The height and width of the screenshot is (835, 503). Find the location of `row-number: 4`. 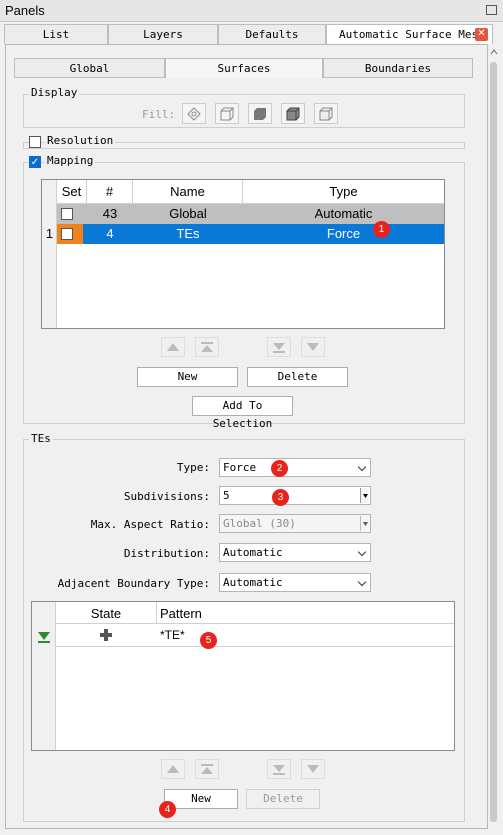

row-number: 4 is located at coordinates (110, 233).